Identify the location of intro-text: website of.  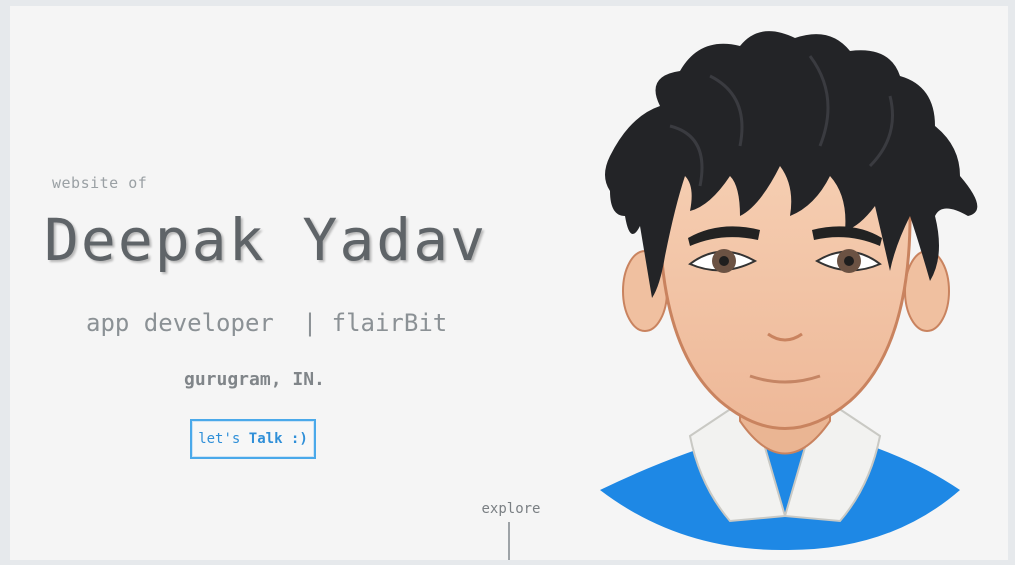
(100, 183).